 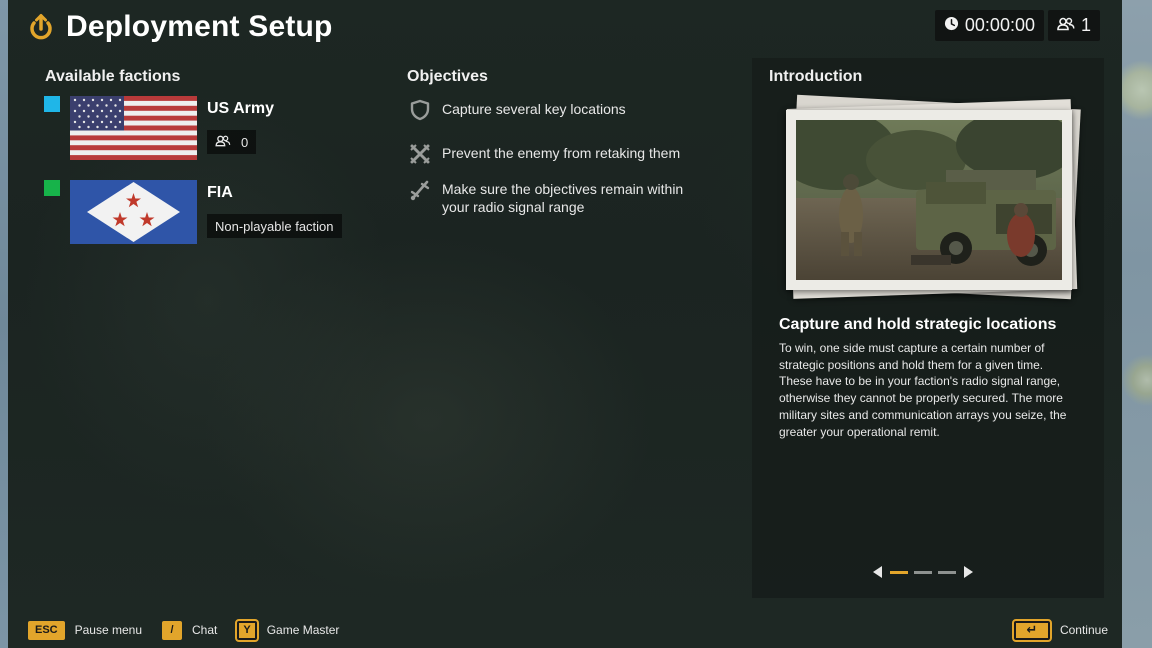 What do you see at coordinates (420, 110) in the screenshot?
I see `shield-icon` at bounding box center [420, 110].